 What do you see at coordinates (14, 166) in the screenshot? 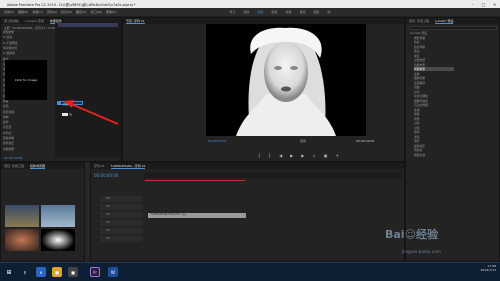
I see `tab-project-bin: 项目: 影视工程` at bounding box center [14, 166].